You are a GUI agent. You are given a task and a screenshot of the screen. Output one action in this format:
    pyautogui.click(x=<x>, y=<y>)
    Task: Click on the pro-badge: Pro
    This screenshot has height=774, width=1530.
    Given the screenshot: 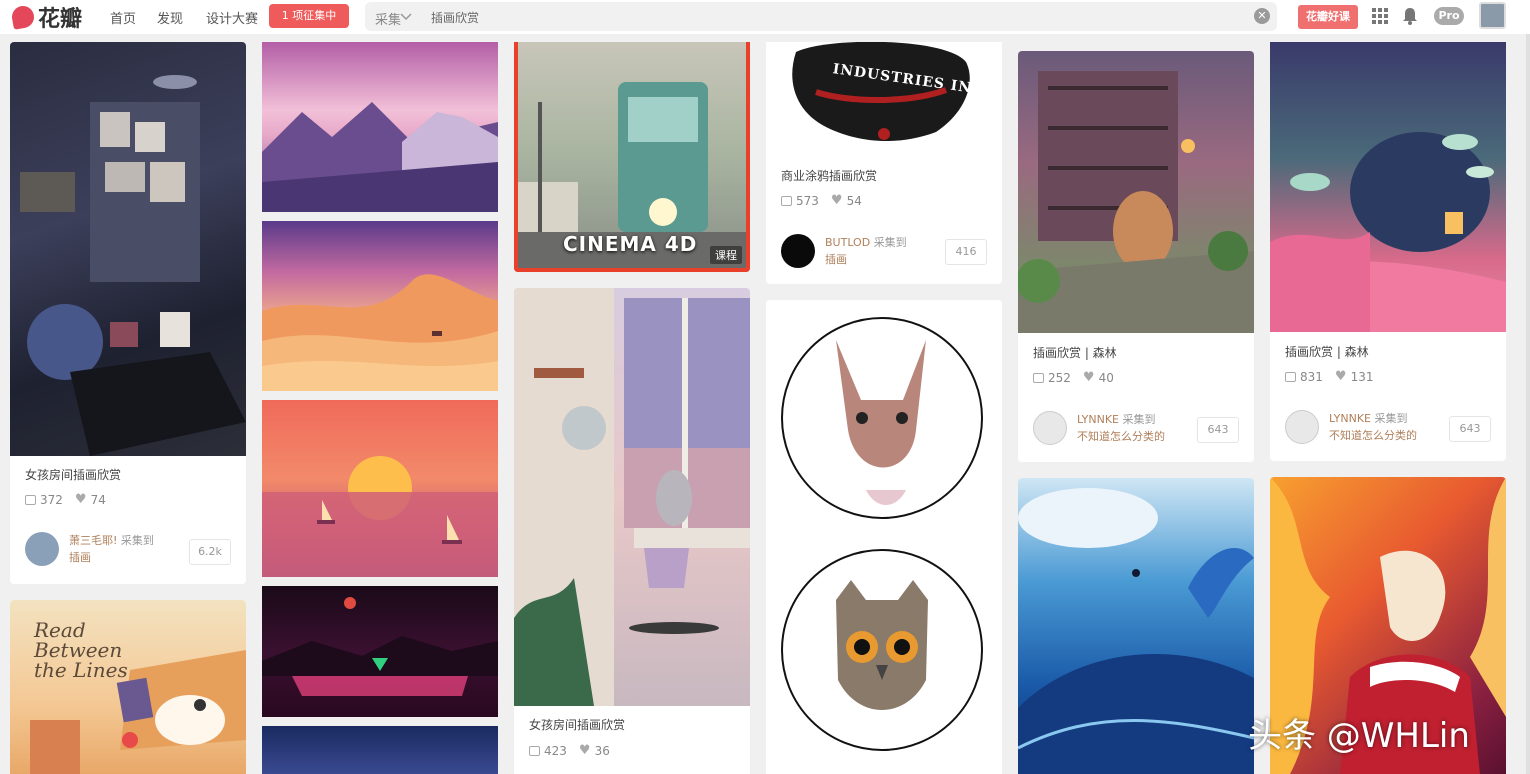 What is the action you would take?
    pyautogui.click(x=1449, y=16)
    